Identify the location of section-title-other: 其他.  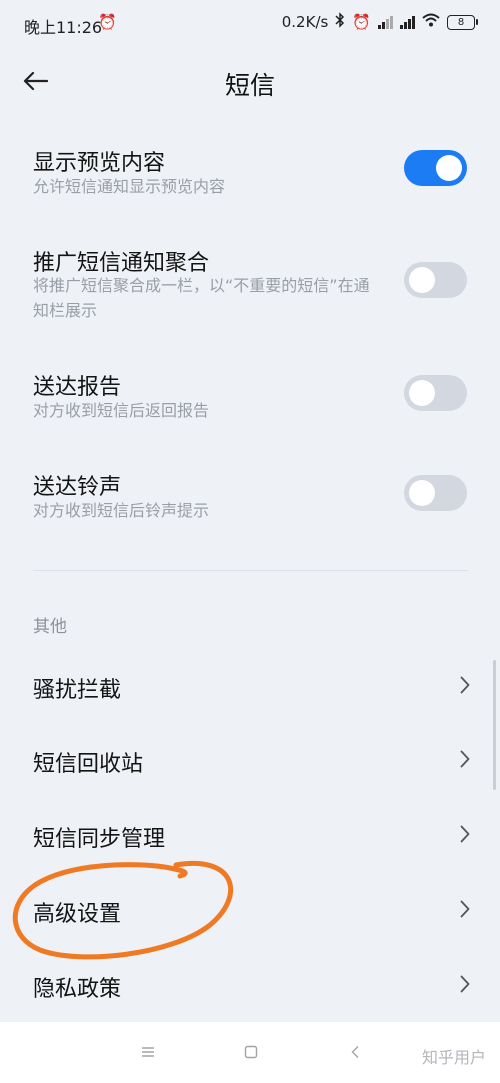
(50, 627).